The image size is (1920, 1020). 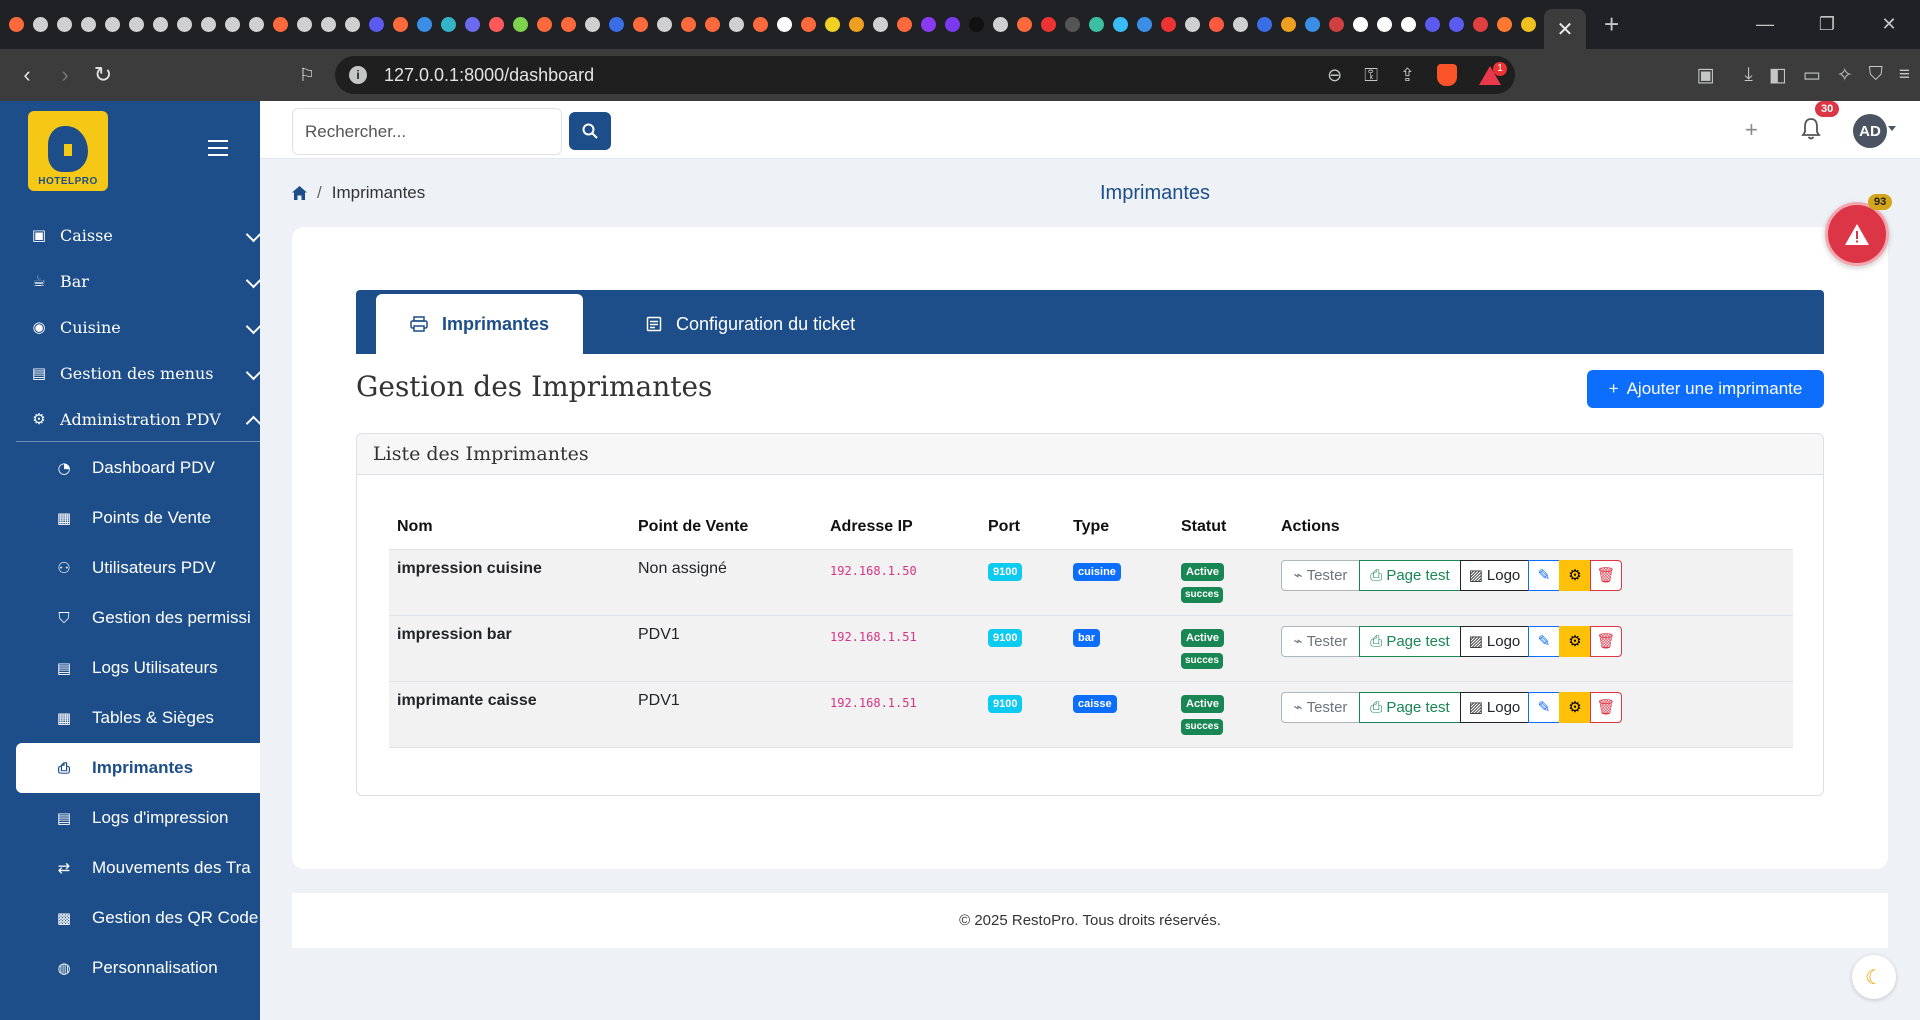 What do you see at coordinates (1845, 75) in the screenshot?
I see `leo-ai-icon: ✧` at bounding box center [1845, 75].